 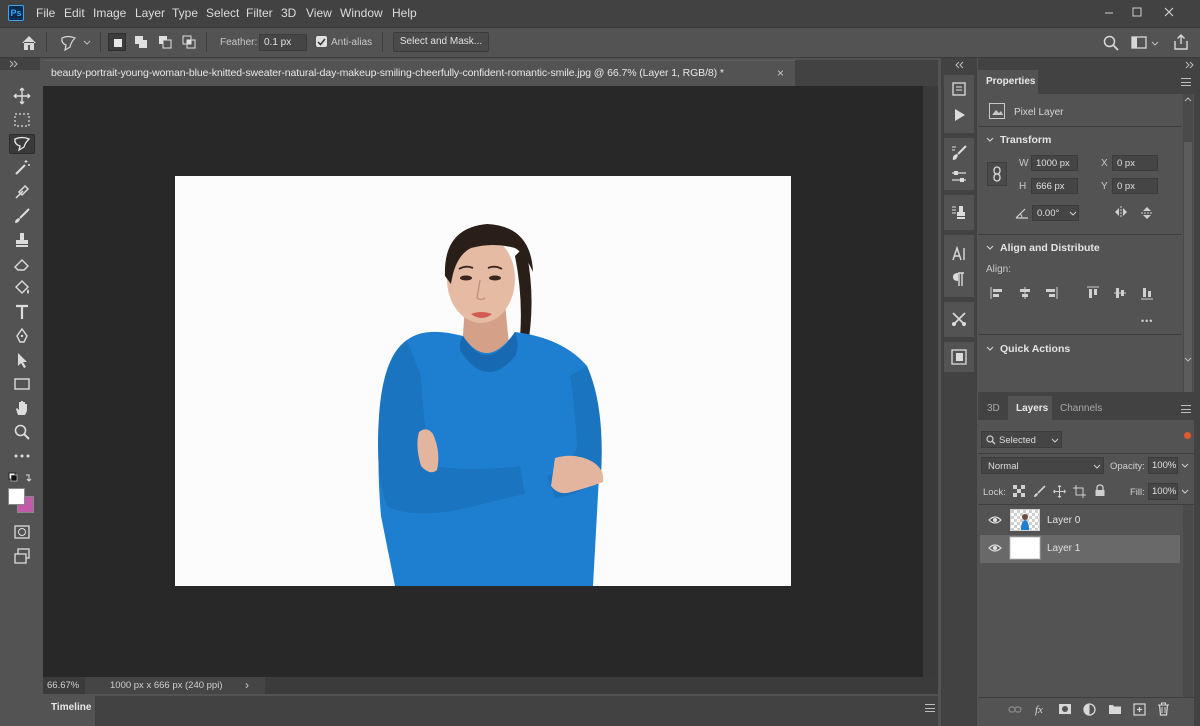 What do you see at coordinates (321, 41) in the screenshot?
I see `anti-alias-checkbox` at bounding box center [321, 41].